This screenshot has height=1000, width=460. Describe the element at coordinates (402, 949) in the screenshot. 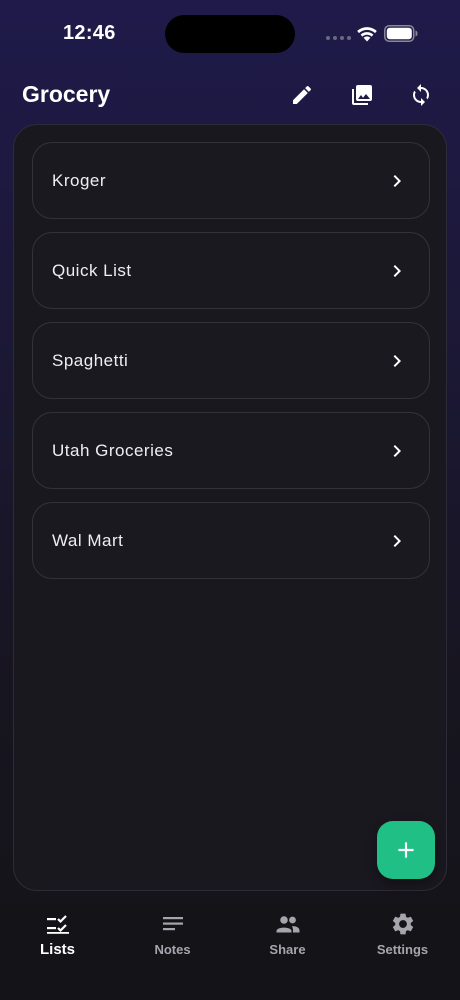

I see `tab-label: Settings` at that location.